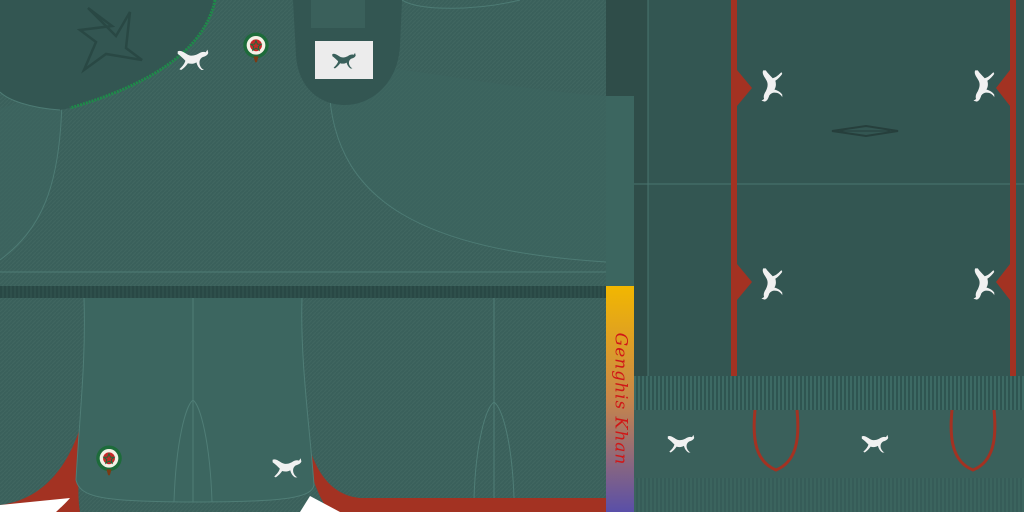 The image size is (1024, 512). I want to click on puma-logo-neck-label, so click(344, 60).